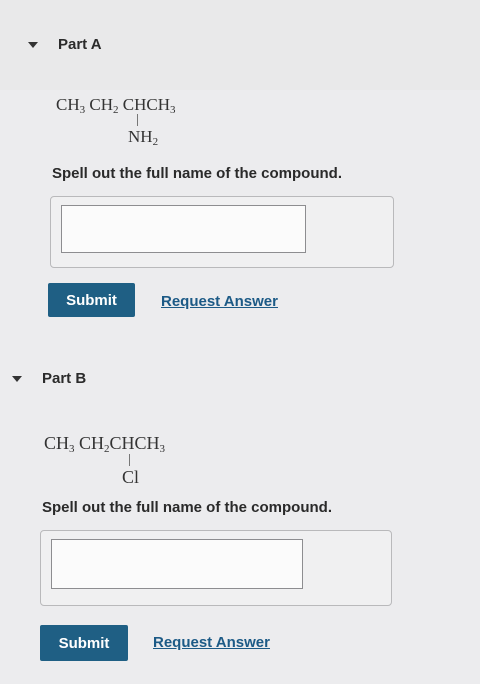  I want to click on part-b-title: Part B, so click(64, 378).